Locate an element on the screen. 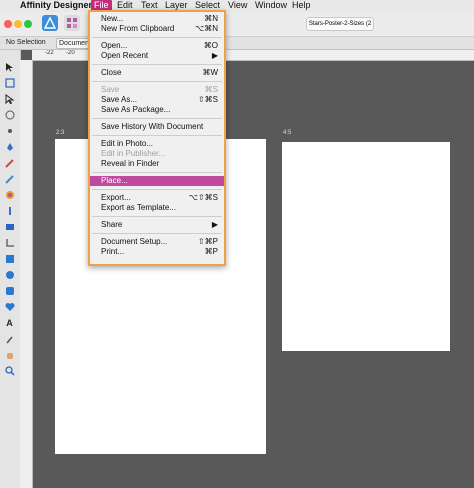 This screenshot has width=474, height=488. menu-item-document-setup: Document Setup... ⇧⌘P is located at coordinates (157, 242).